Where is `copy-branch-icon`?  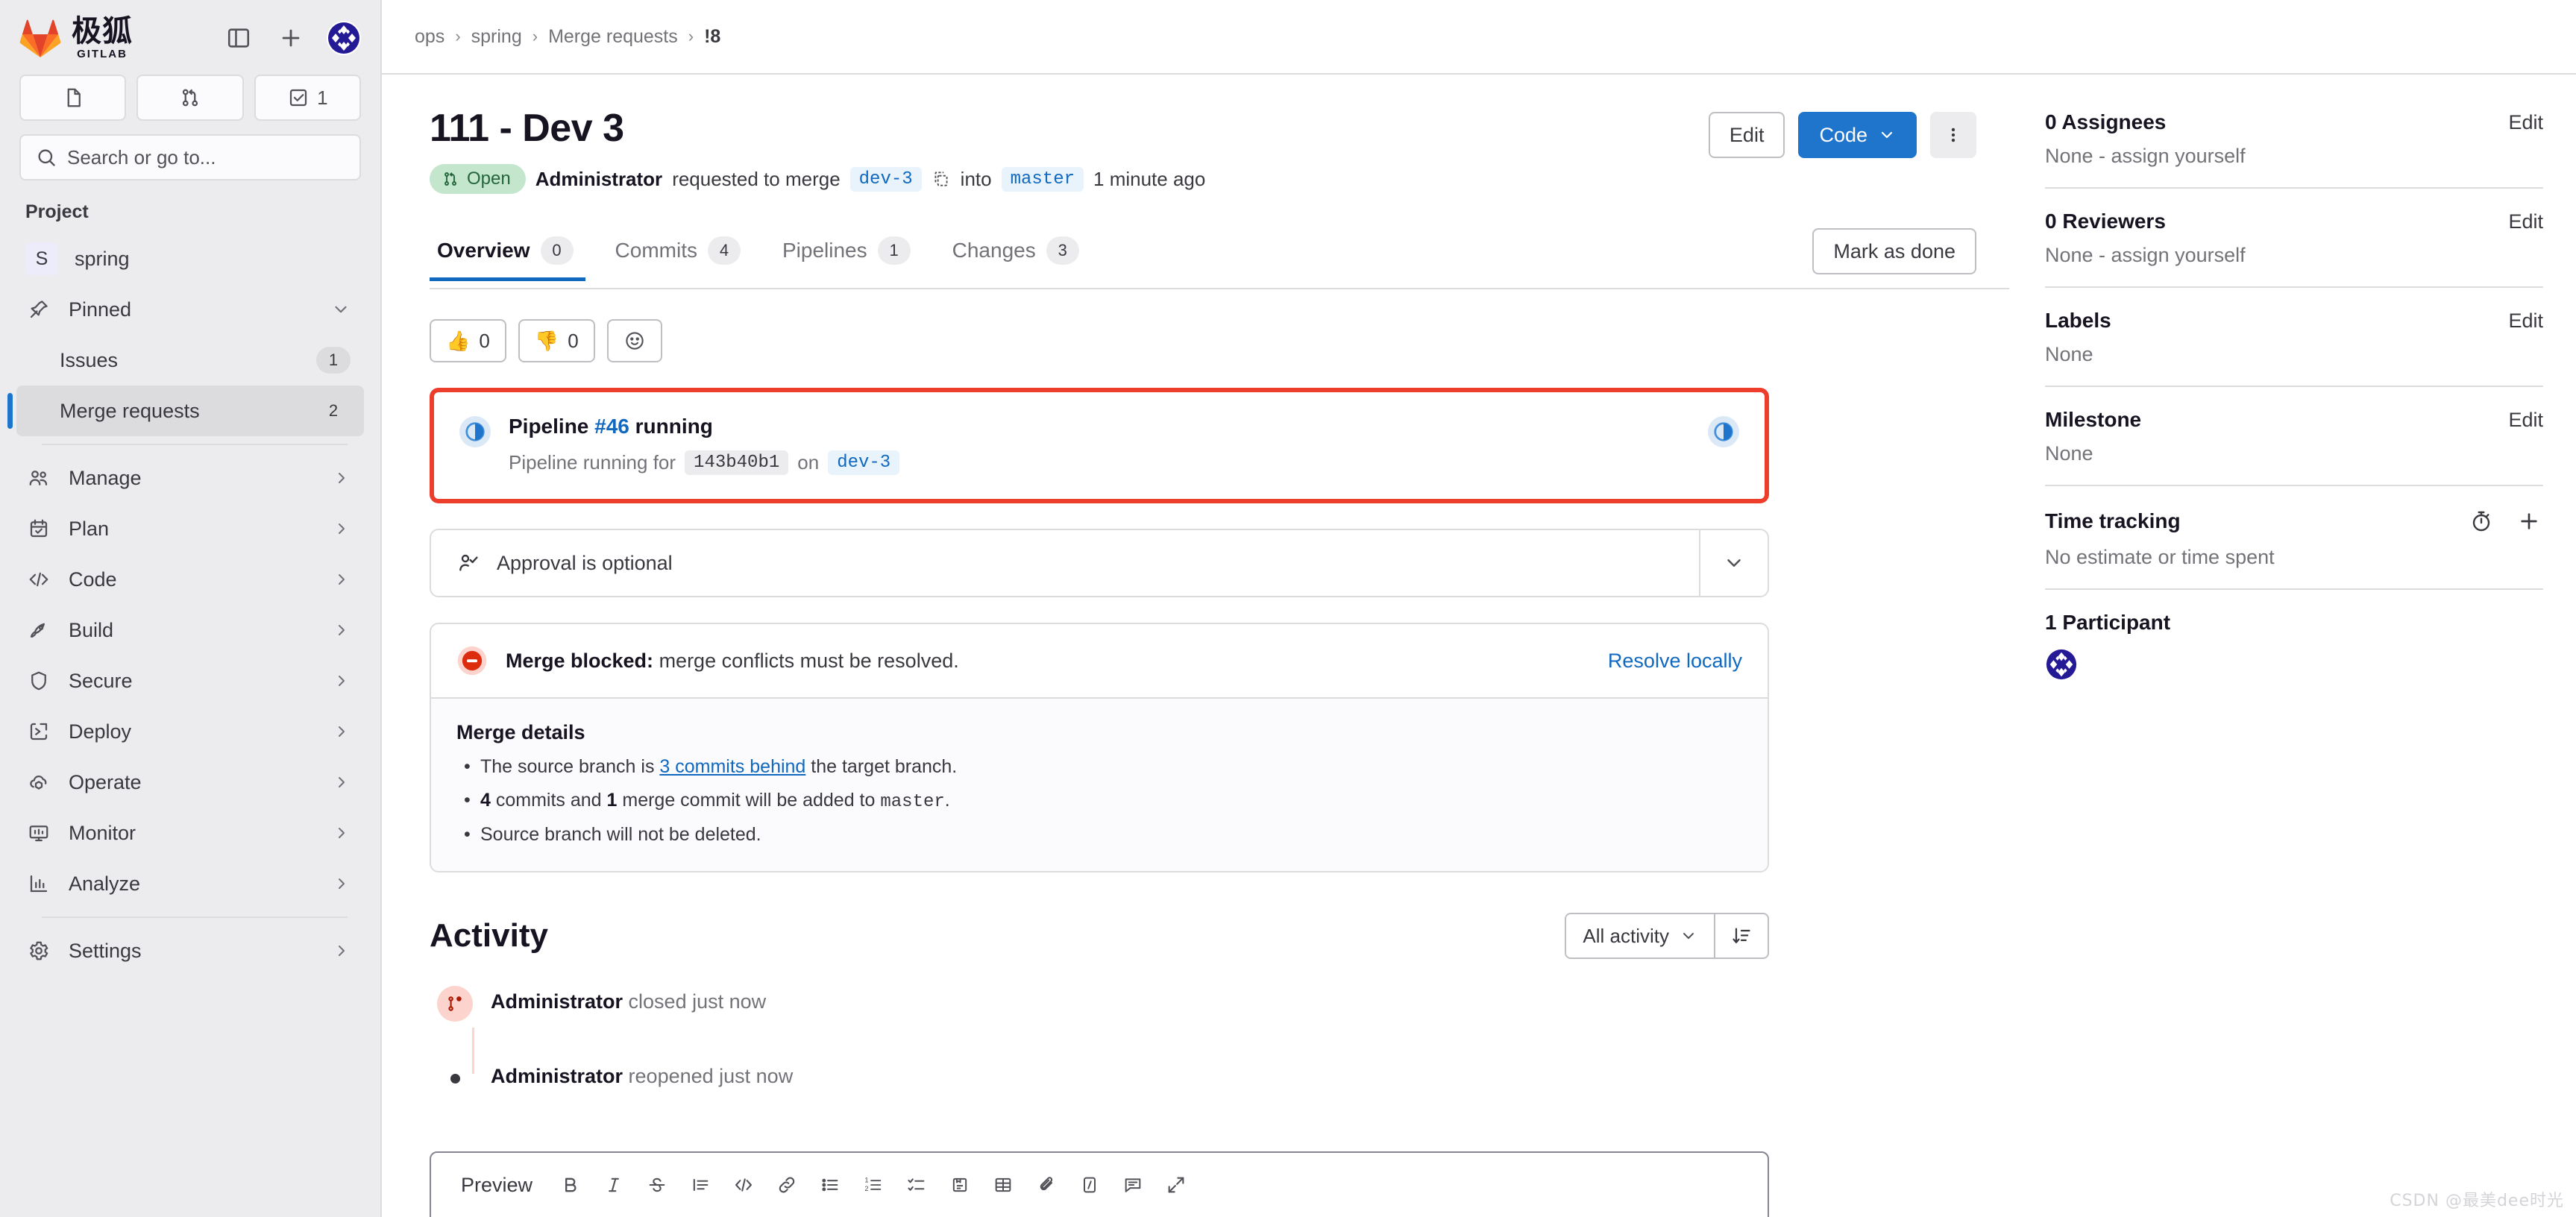 copy-branch-icon is located at coordinates (942, 179).